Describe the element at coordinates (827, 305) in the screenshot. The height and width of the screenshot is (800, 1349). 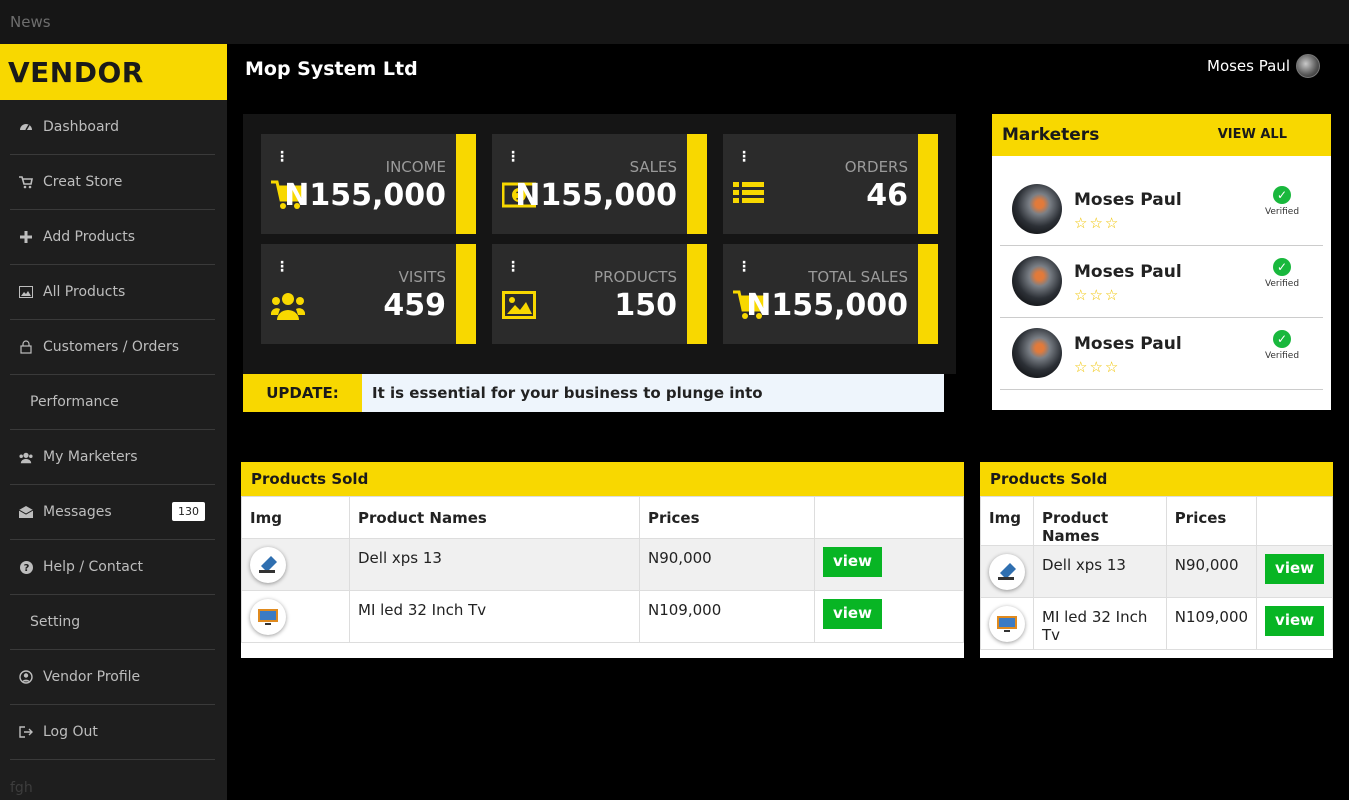
I see `stat-value: N155,000` at that location.